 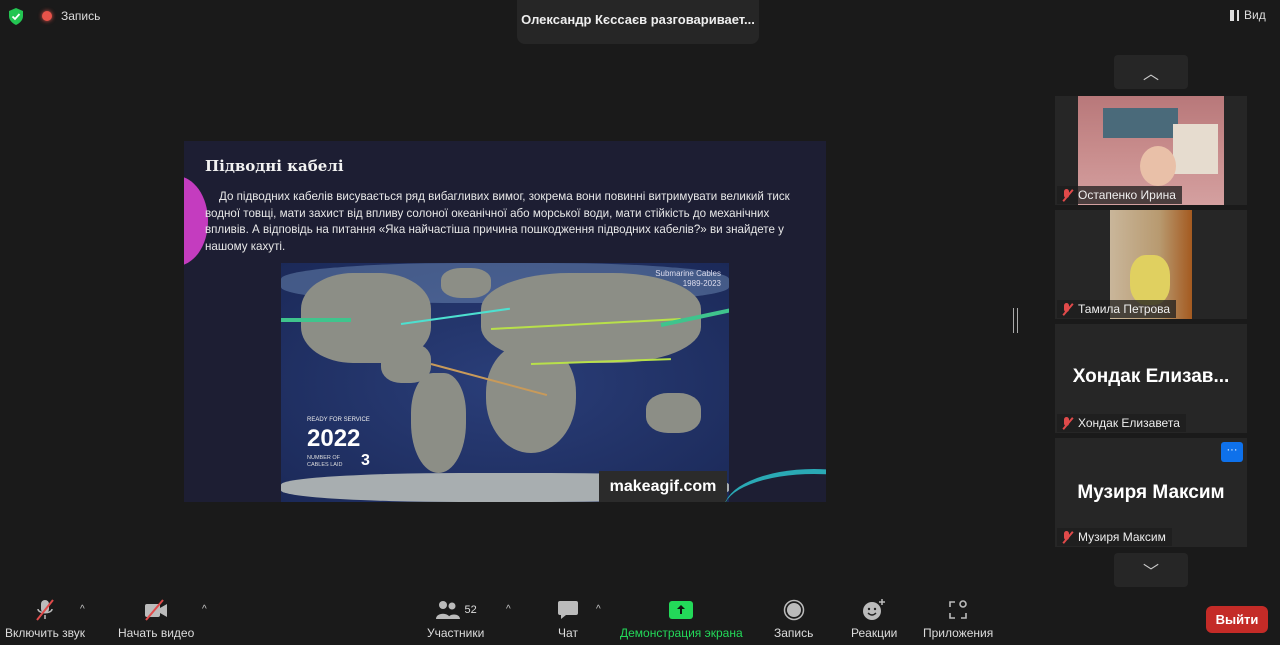 I want to click on map-year: 2022, so click(x=334, y=438).